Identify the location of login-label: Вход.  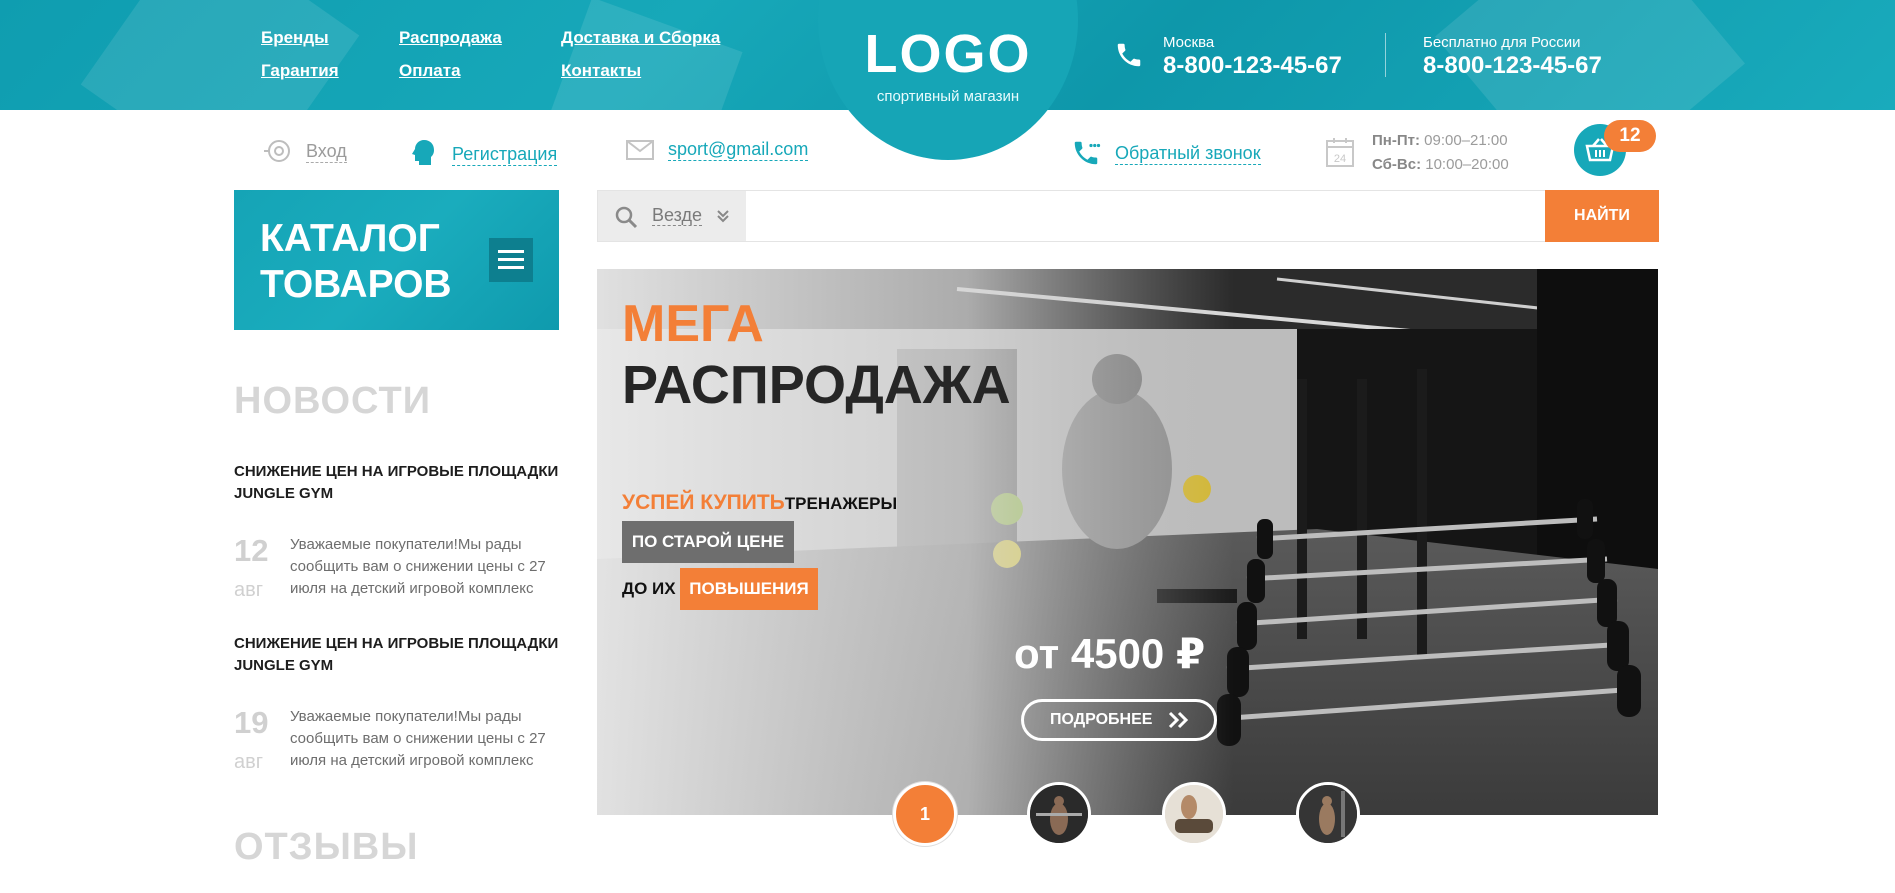
(326, 151).